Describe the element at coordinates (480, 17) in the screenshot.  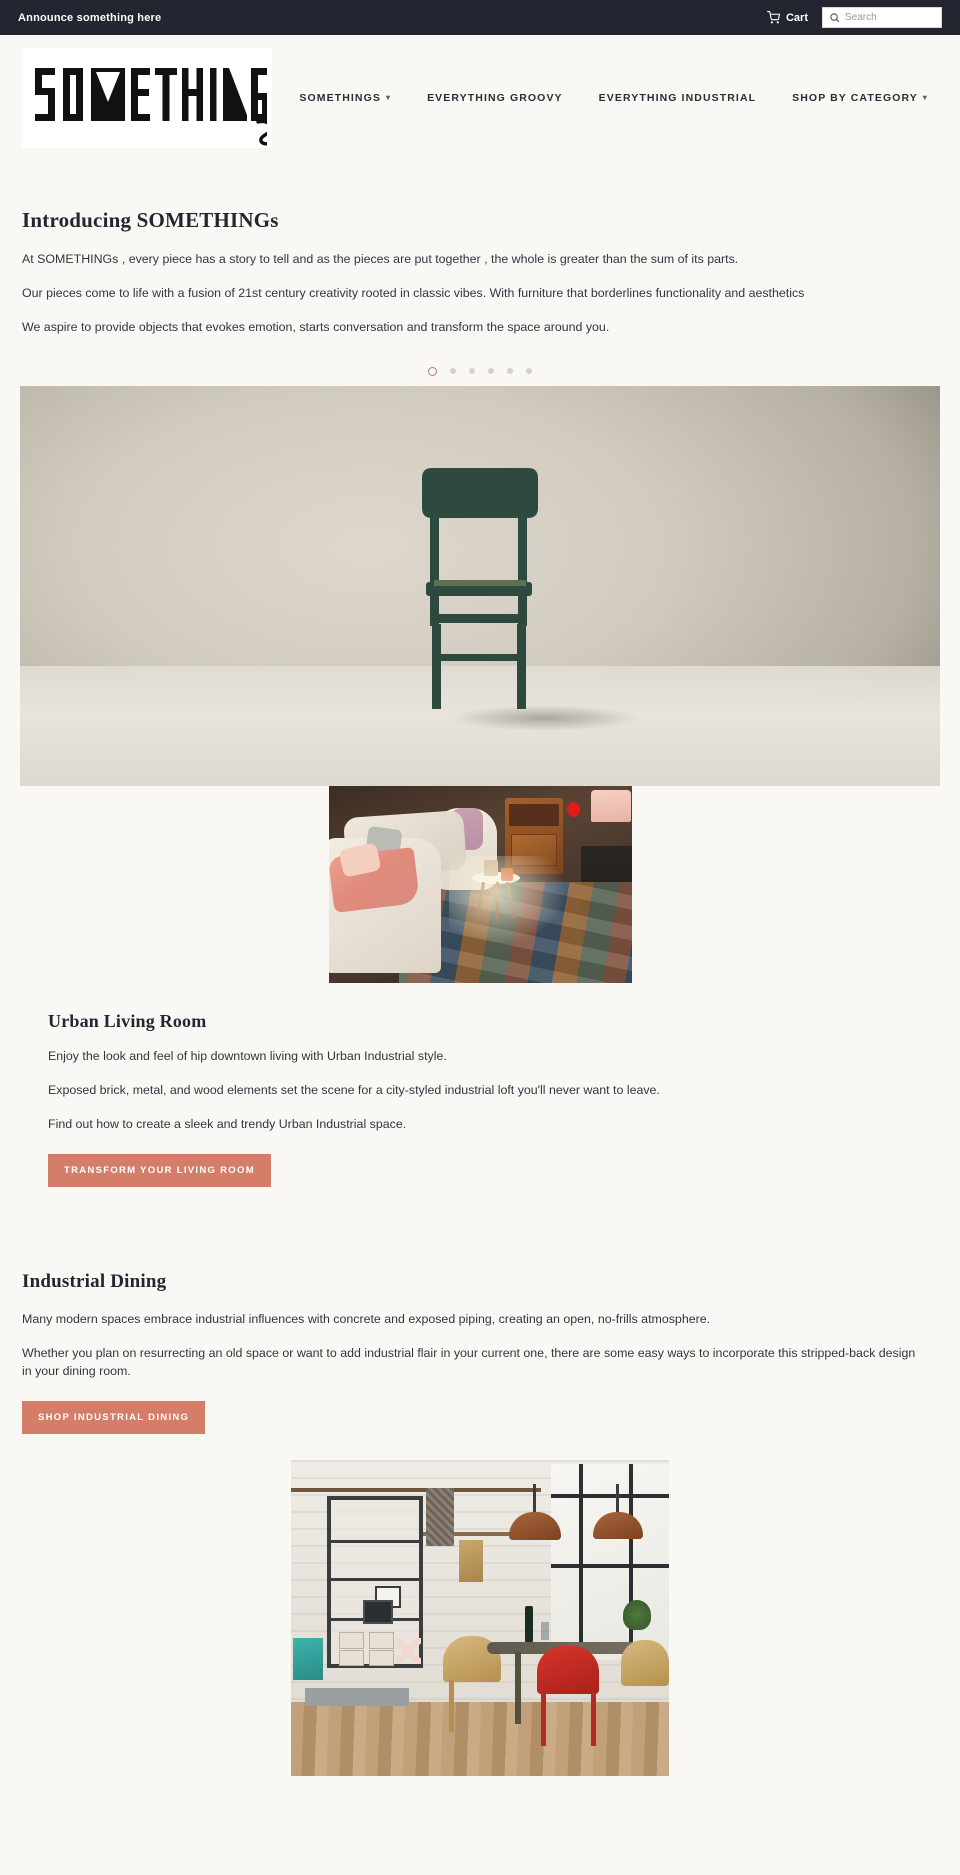
I see `announcement-bar: Announce something here Cart` at that location.